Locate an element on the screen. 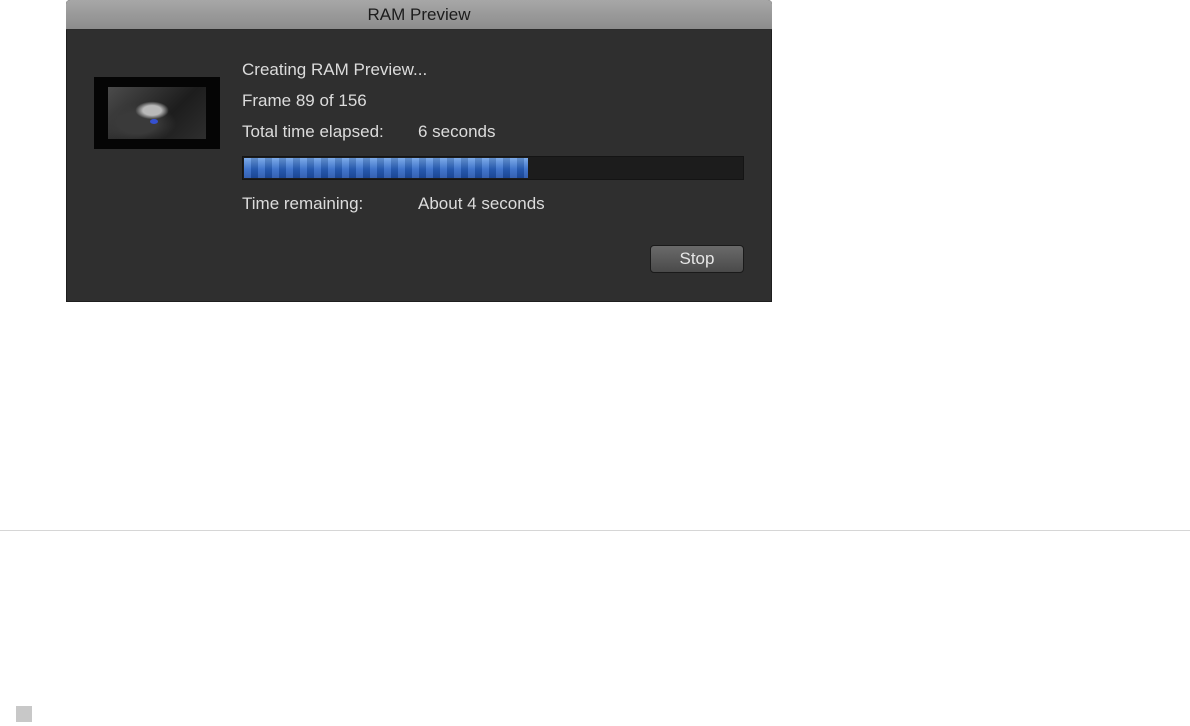 Image resolution: width=1190 pixels, height=726 pixels. thumbnail-image is located at coordinates (157, 113).